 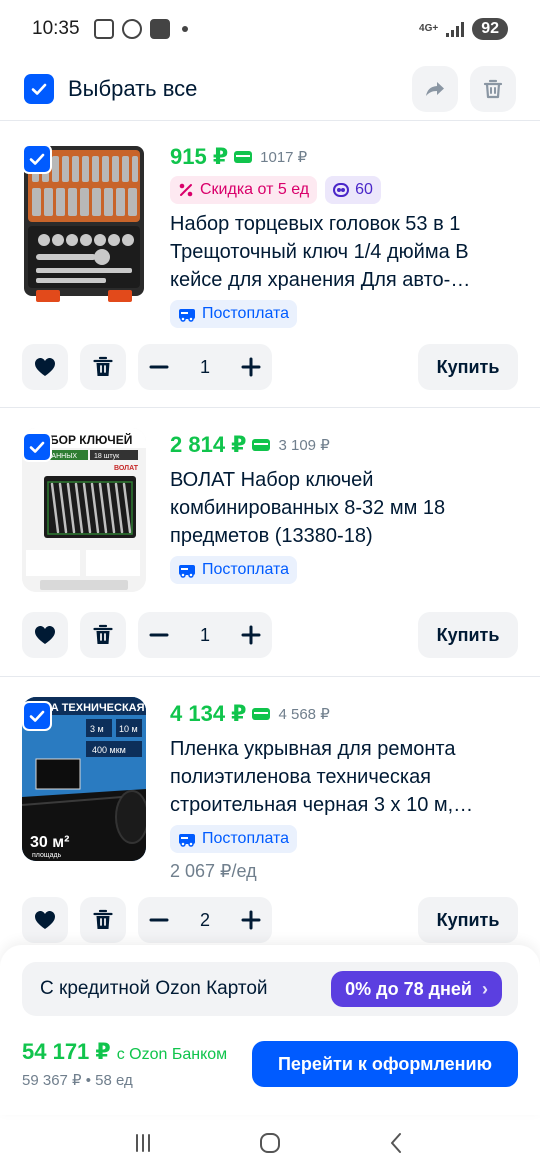 What do you see at coordinates (408, 988) in the screenshot?
I see `credit-offer-badge-label: 0% до 78 дней` at bounding box center [408, 988].